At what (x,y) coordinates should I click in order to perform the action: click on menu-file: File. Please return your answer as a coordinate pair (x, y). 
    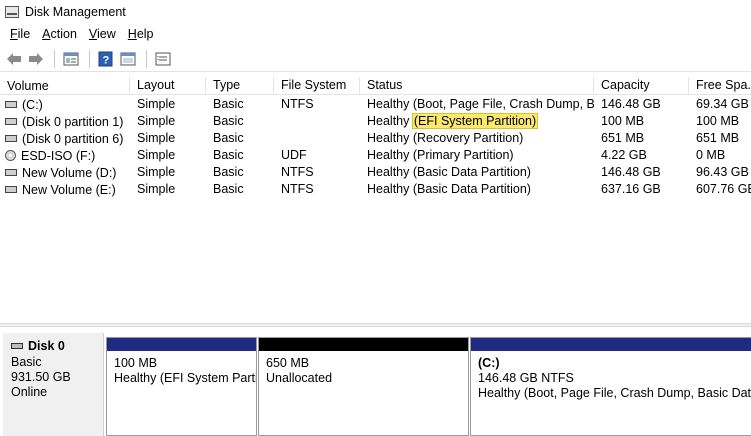
    Looking at the image, I should click on (20, 34).